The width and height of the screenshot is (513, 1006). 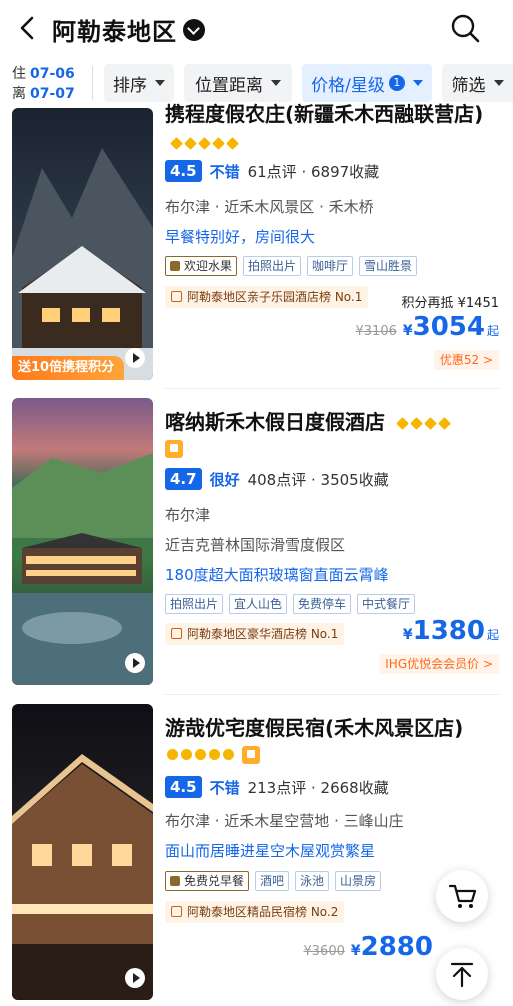 What do you see at coordinates (332, 114) in the screenshot?
I see `hotel-info: 携程度假农庄(新疆禾木西融联营店)` at bounding box center [332, 114].